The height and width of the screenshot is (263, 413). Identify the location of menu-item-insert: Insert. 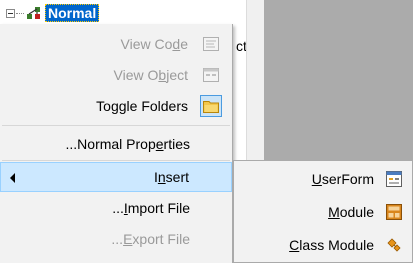
(116, 177).